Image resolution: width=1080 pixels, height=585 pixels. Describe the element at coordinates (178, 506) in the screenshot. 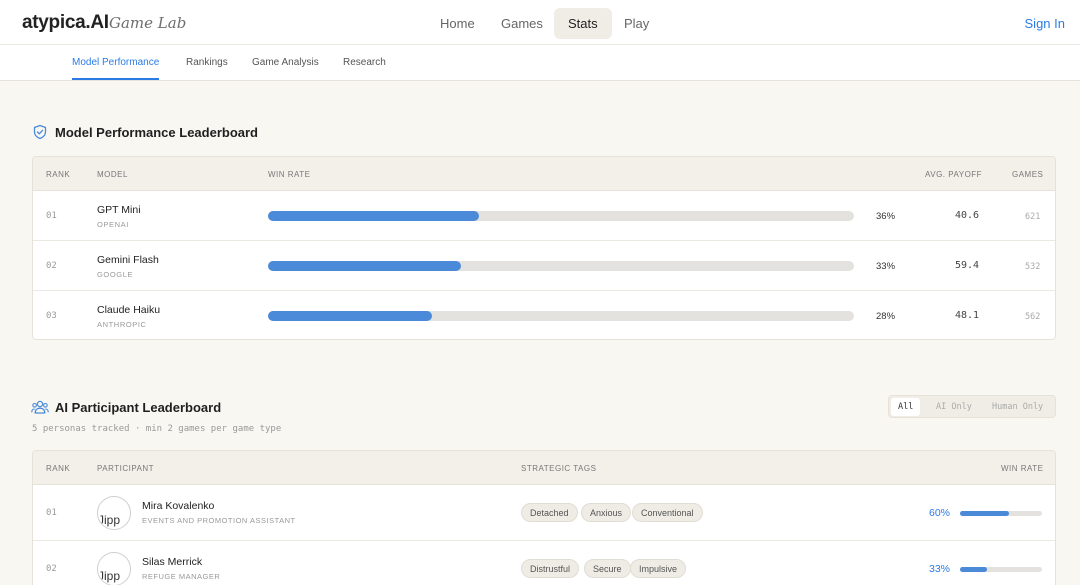

I see `participant-name: Mira Kovalenko` at that location.